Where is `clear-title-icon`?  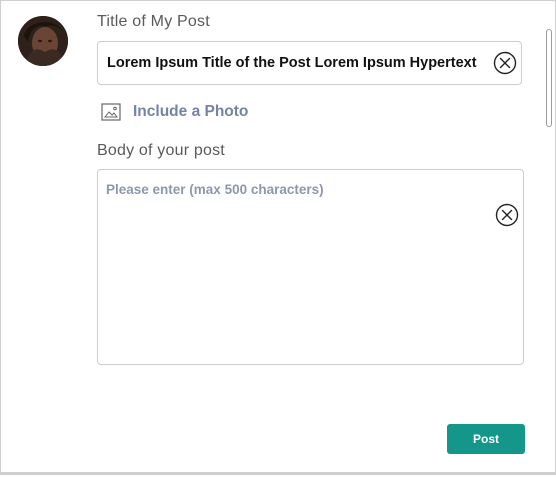 clear-title-icon is located at coordinates (505, 63).